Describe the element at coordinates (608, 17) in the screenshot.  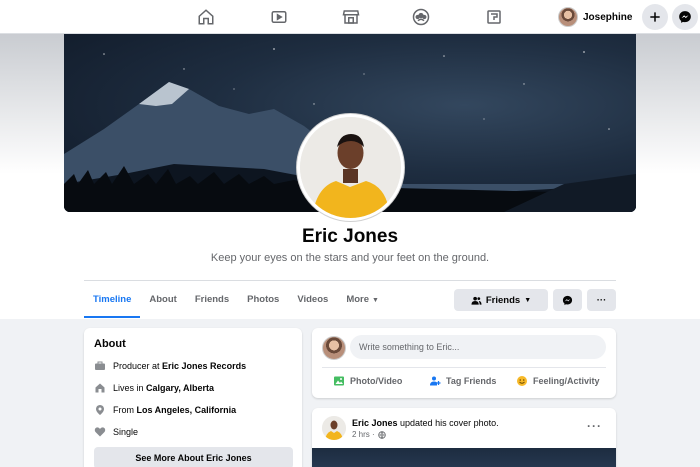
I see `profile-name: Josephine` at that location.